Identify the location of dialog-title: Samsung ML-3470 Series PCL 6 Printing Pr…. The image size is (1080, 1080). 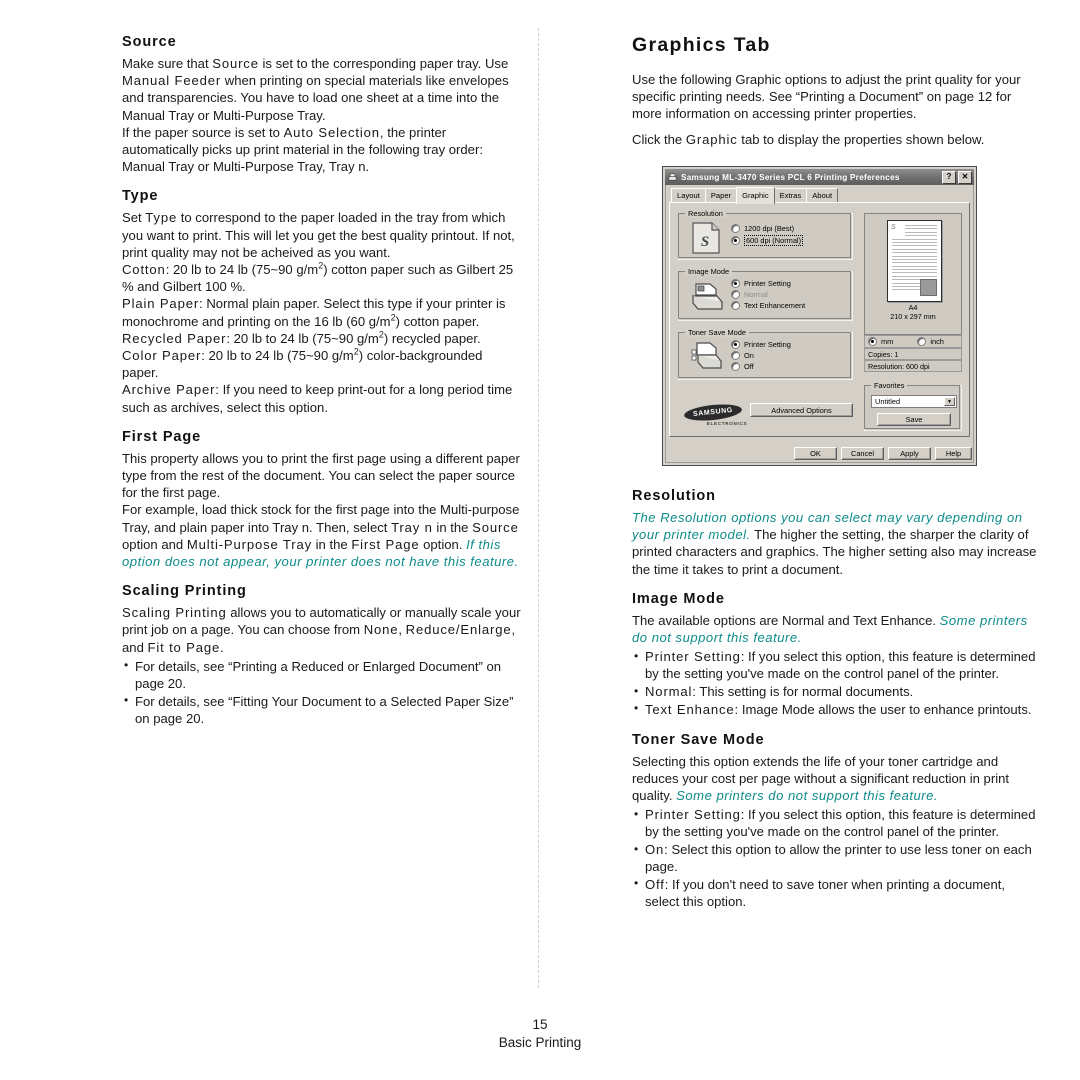
(790, 177).